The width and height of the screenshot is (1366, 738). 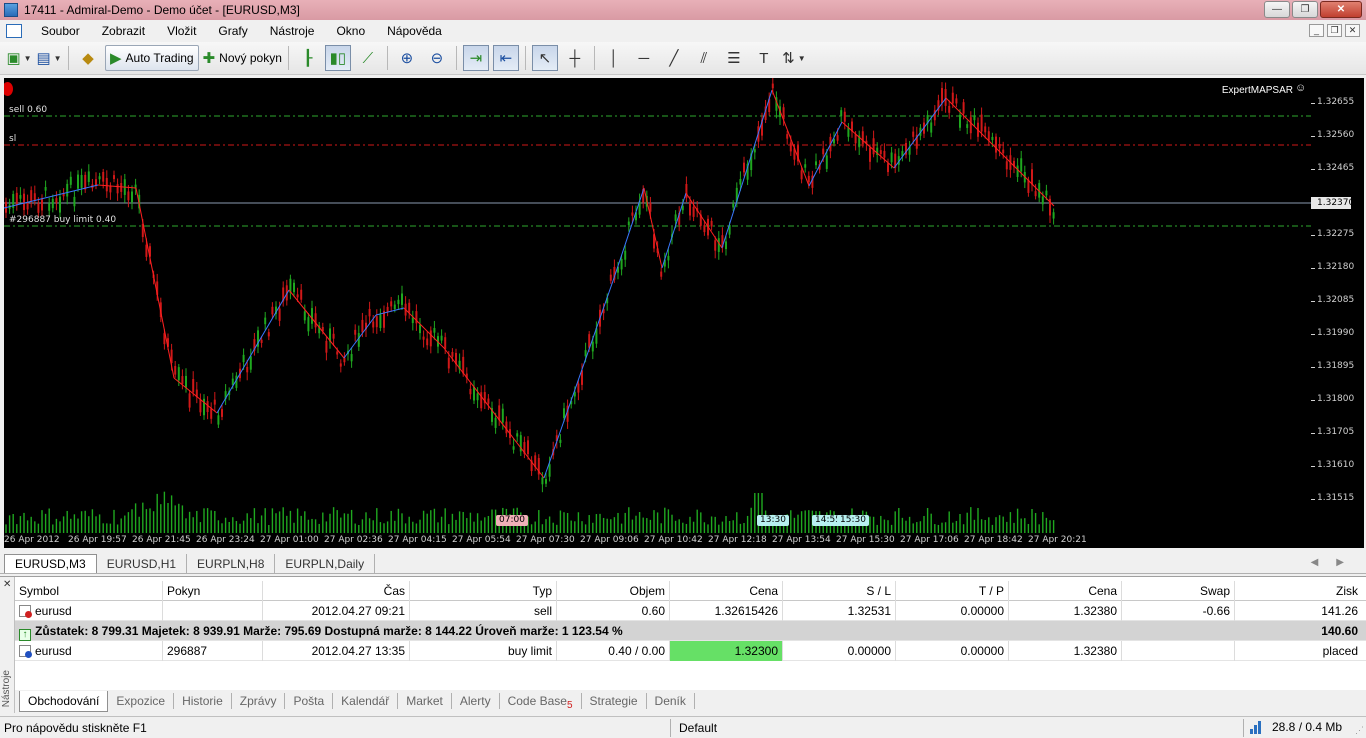 I want to click on minimize-button: —, so click(x=1277, y=9).